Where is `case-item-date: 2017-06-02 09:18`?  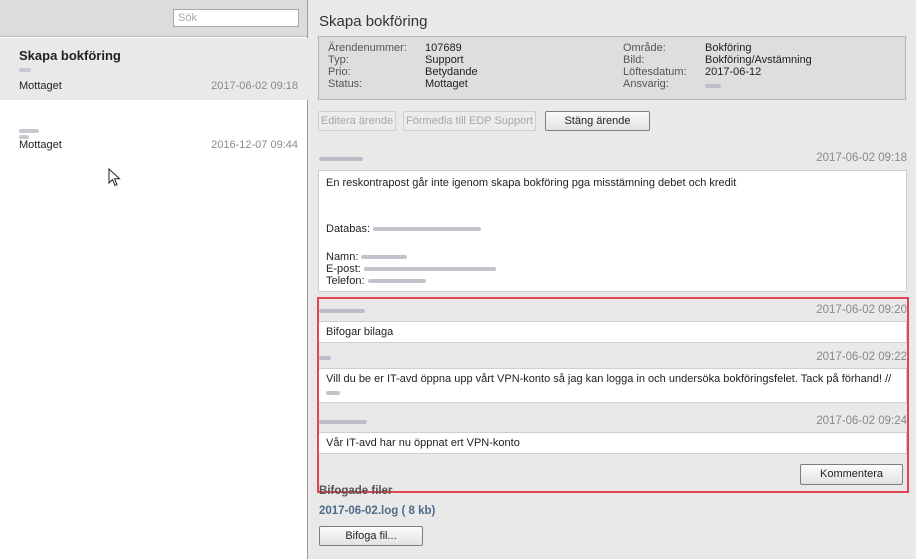
case-item-date: 2017-06-02 09:18 is located at coordinates (254, 86).